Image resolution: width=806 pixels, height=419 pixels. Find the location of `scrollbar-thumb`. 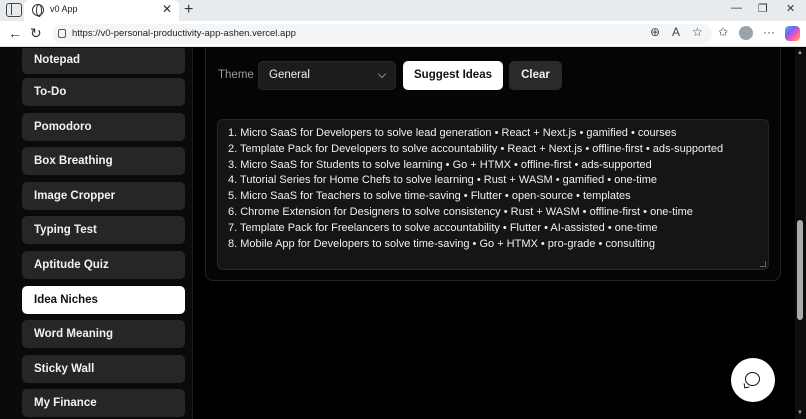

scrollbar-thumb is located at coordinates (800, 270).